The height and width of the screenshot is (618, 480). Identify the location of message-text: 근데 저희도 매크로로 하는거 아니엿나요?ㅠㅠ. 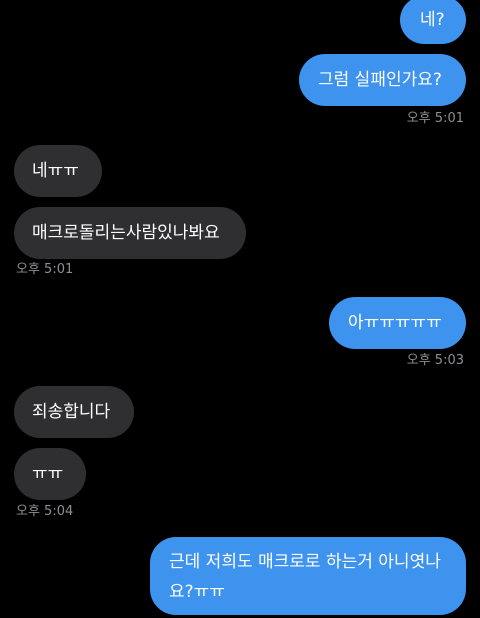
(305, 577).